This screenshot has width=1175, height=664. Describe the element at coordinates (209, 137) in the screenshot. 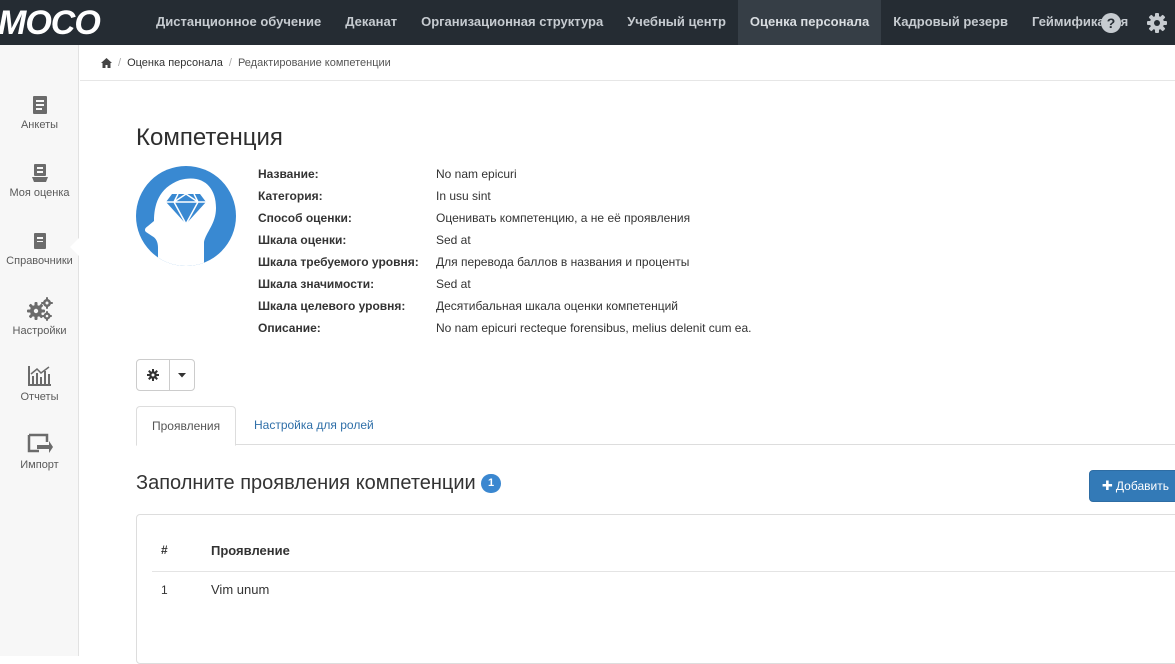

I see `page-title: Компетенция` at that location.